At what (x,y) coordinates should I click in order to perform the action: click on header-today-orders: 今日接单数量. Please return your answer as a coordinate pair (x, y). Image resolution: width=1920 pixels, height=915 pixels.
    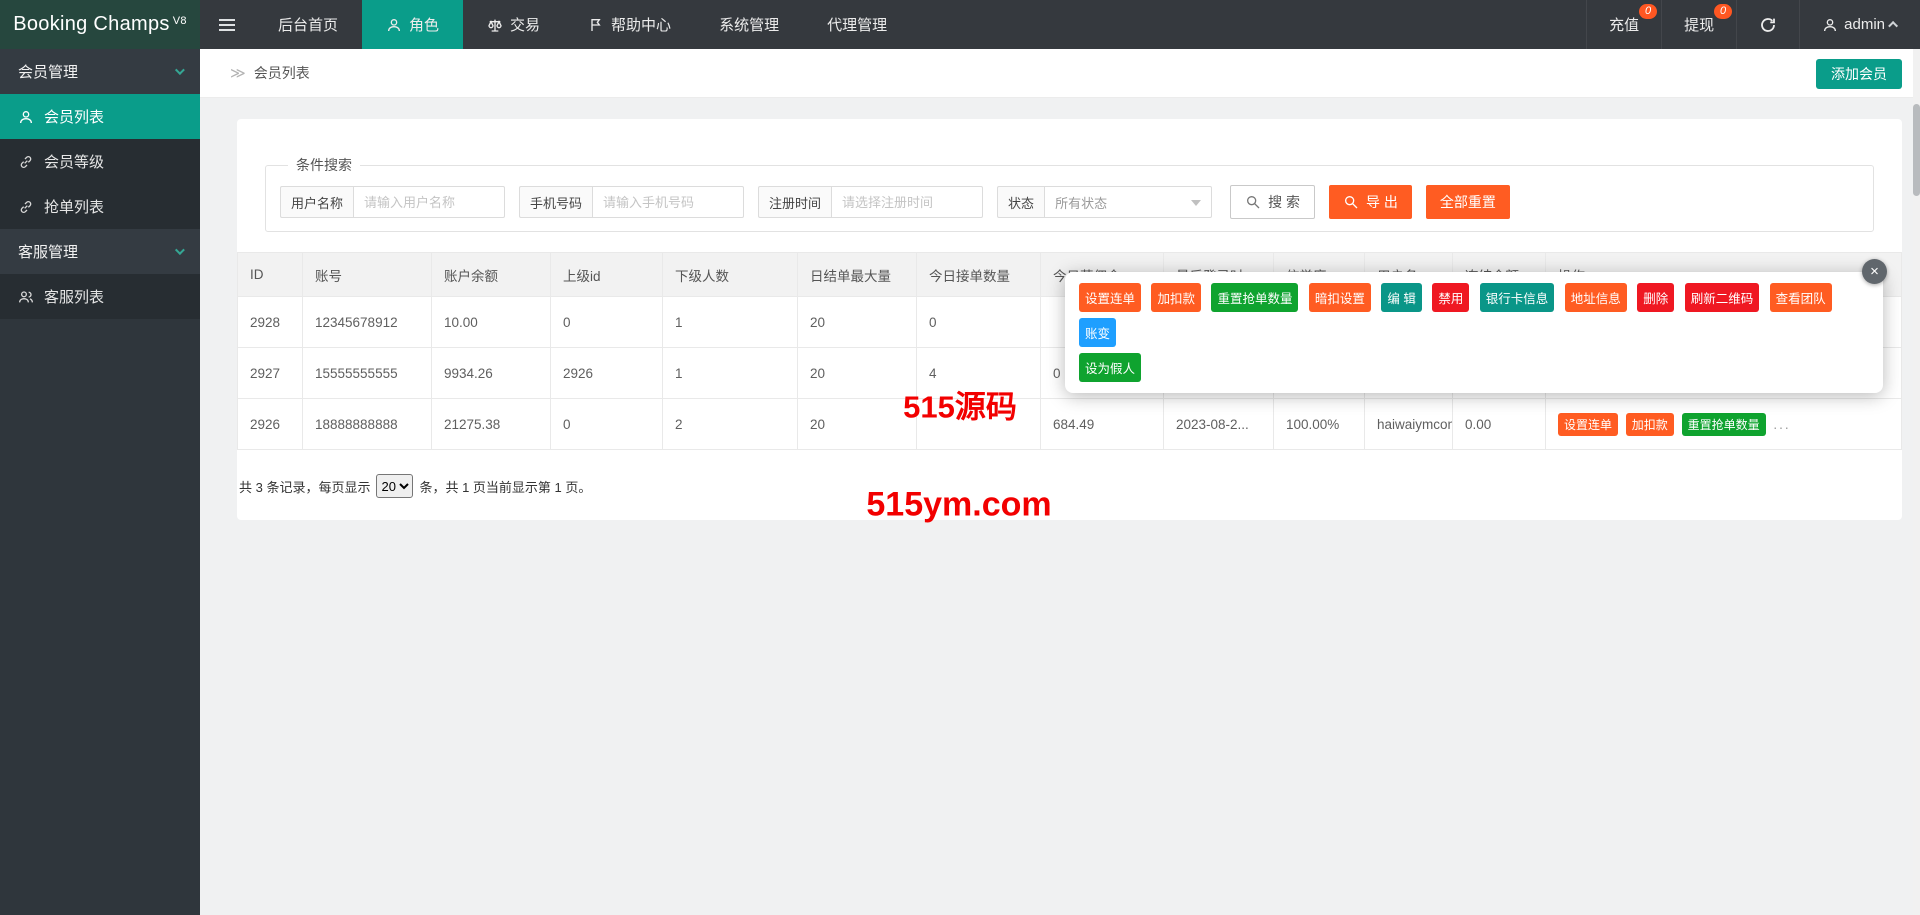
    Looking at the image, I should click on (978, 274).